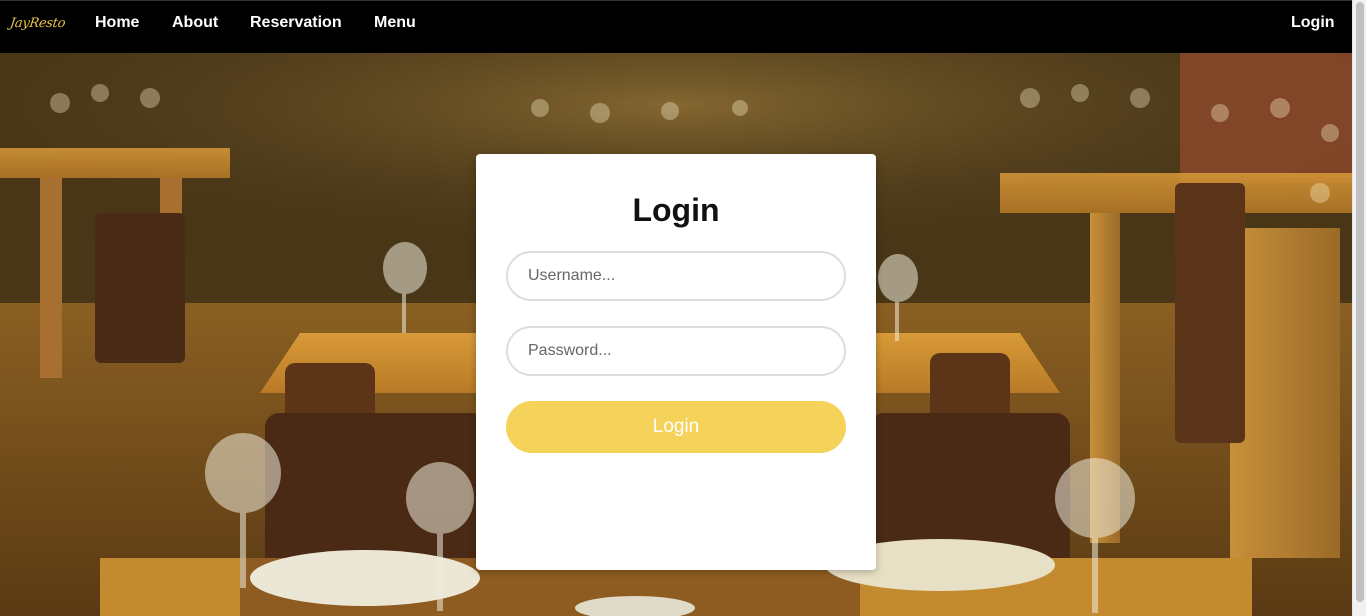  What do you see at coordinates (676, 427) in the screenshot?
I see `login-submit-button: Login` at bounding box center [676, 427].